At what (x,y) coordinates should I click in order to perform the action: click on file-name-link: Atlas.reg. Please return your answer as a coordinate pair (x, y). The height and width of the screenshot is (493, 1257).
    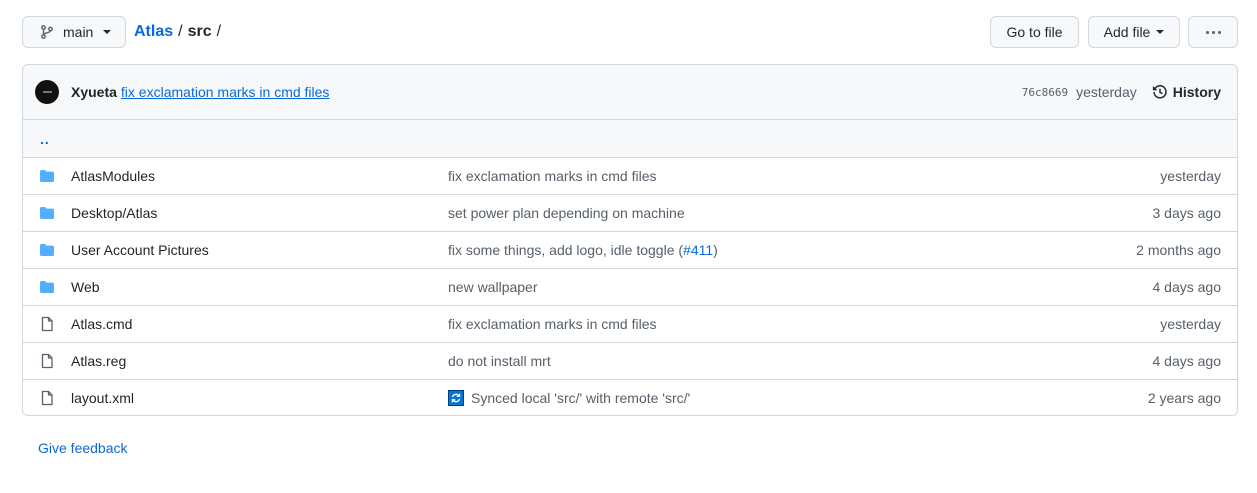
    Looking at the image, I should click on (259, 361).